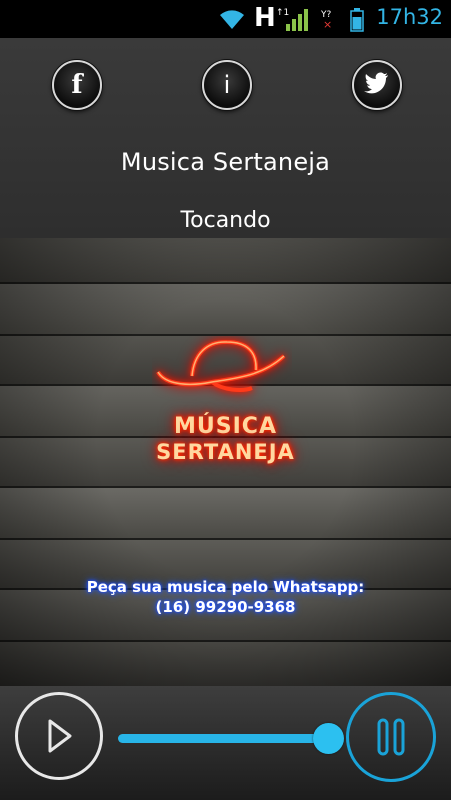  I want to click on svg-text: ↑1, so click(282, 13).